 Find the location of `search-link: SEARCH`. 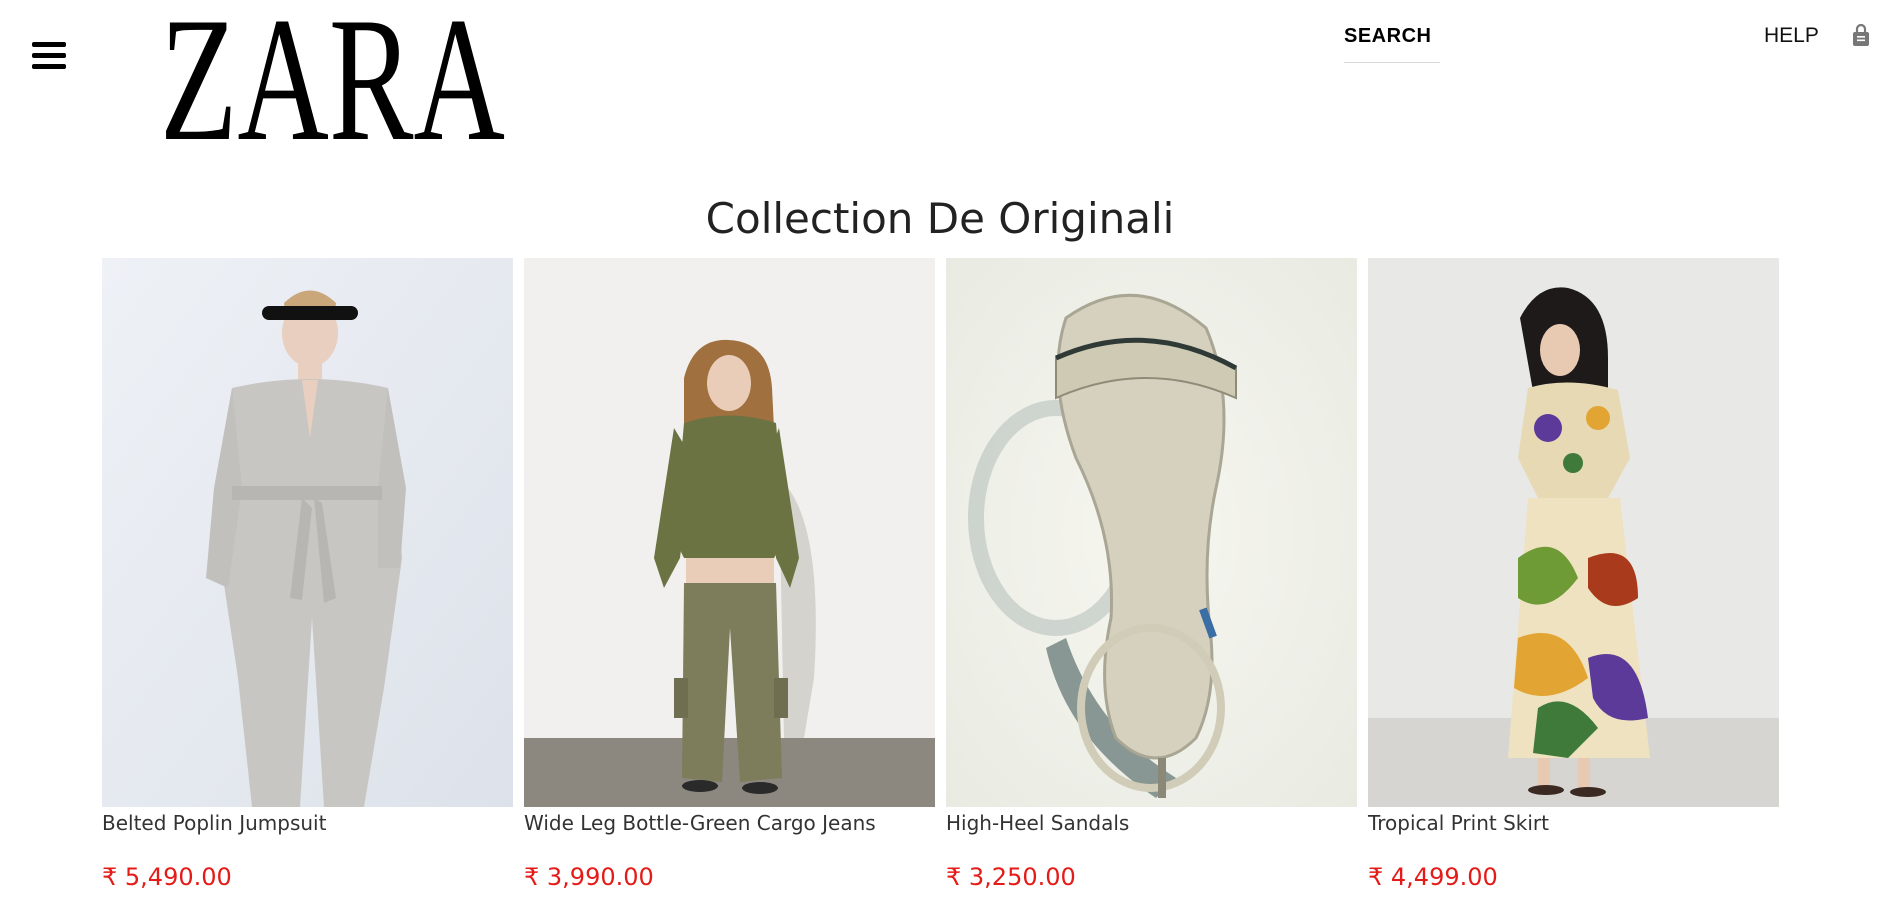

search-link: SEARCH is located at coordinates (1392, 44).